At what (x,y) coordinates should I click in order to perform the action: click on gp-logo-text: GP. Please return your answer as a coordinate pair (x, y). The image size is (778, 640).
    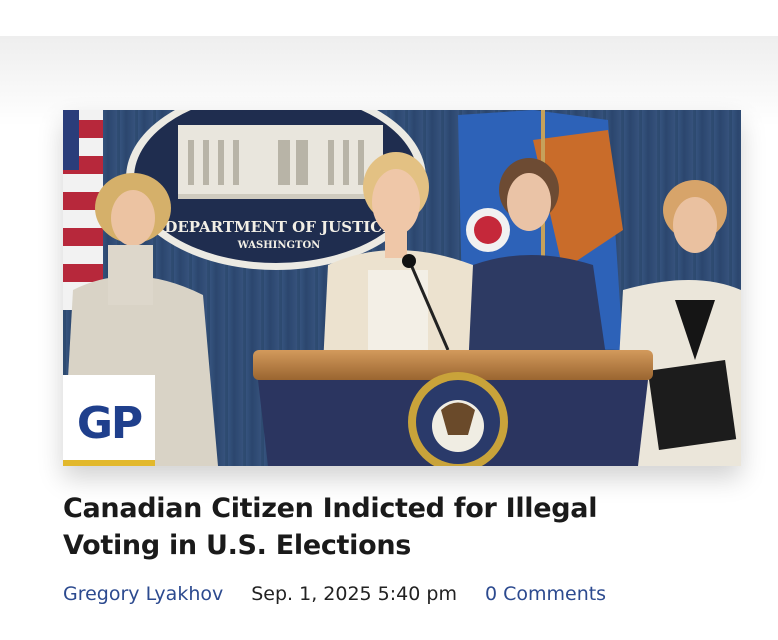
    Looking at the image, I should click on (109, 423).